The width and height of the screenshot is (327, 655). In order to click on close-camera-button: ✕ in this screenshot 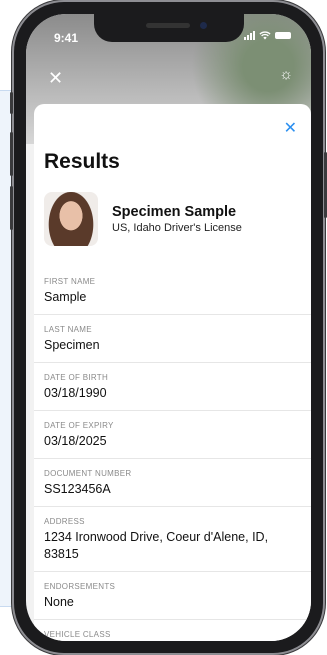, I will do `click(55, 78)`.